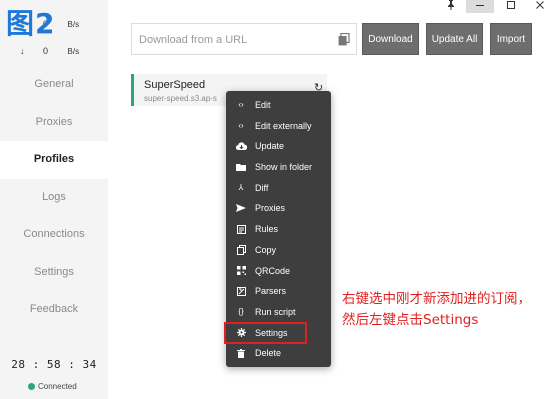 The height and width of the screenshot is (399, 554). I want to click on menu-item-diff: ⅄ Diff, so click(278, 188).